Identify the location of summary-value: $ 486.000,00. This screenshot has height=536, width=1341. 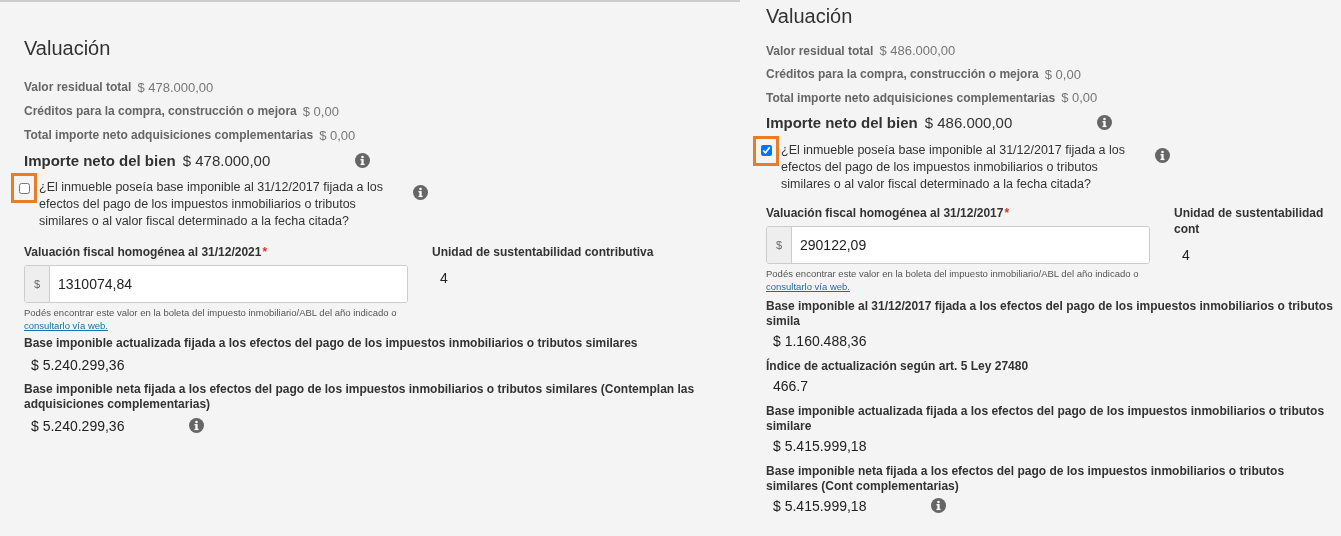
(917, 51).